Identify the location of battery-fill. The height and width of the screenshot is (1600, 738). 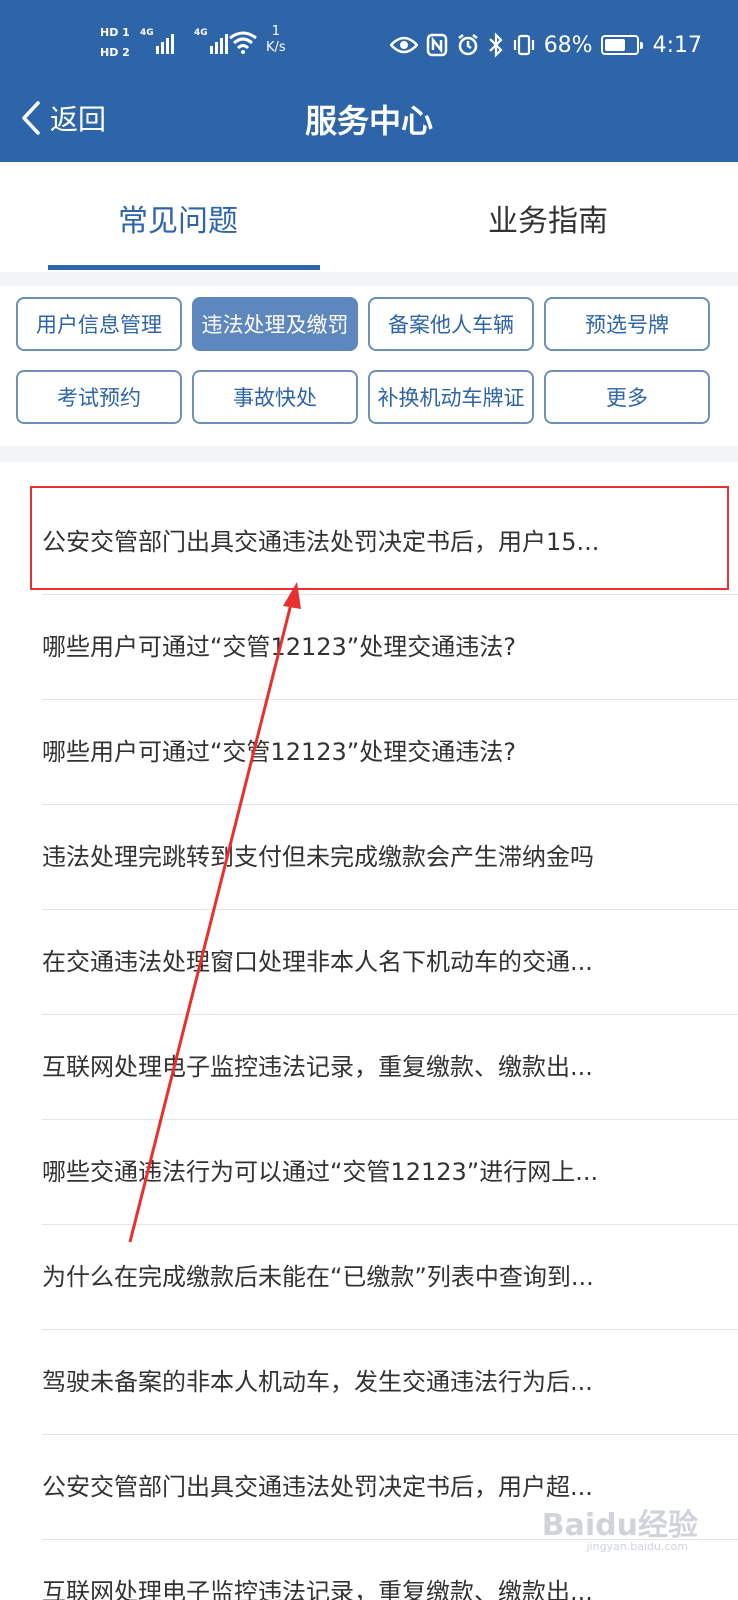
(614, 45).